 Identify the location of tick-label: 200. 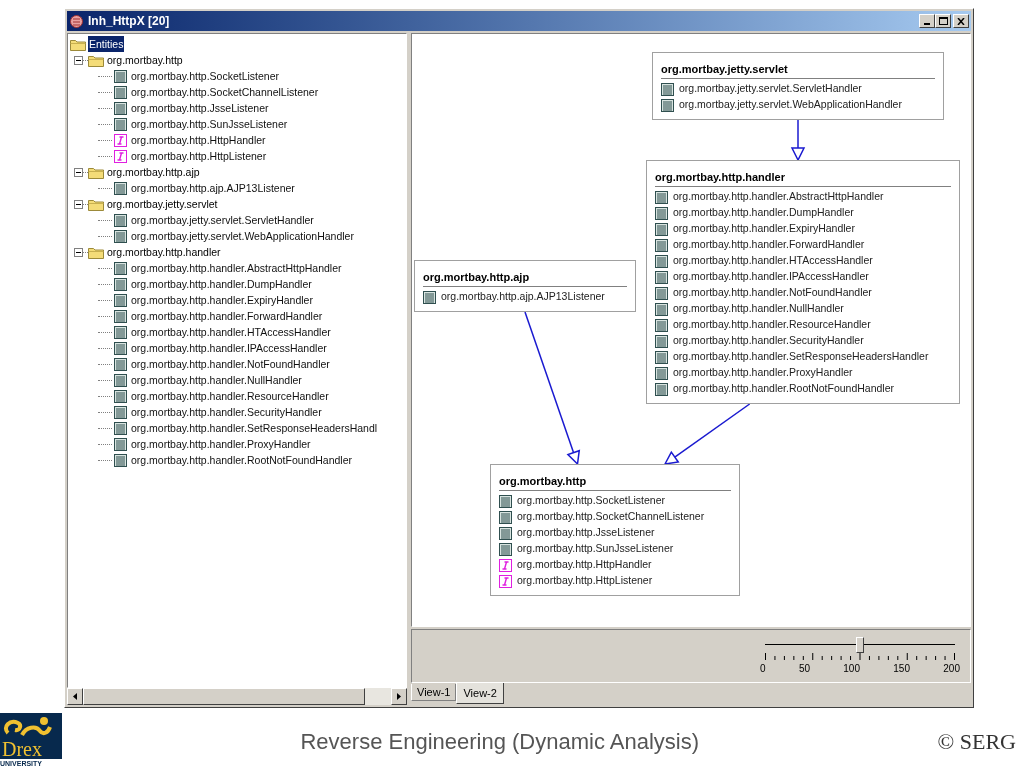
(951, 668).